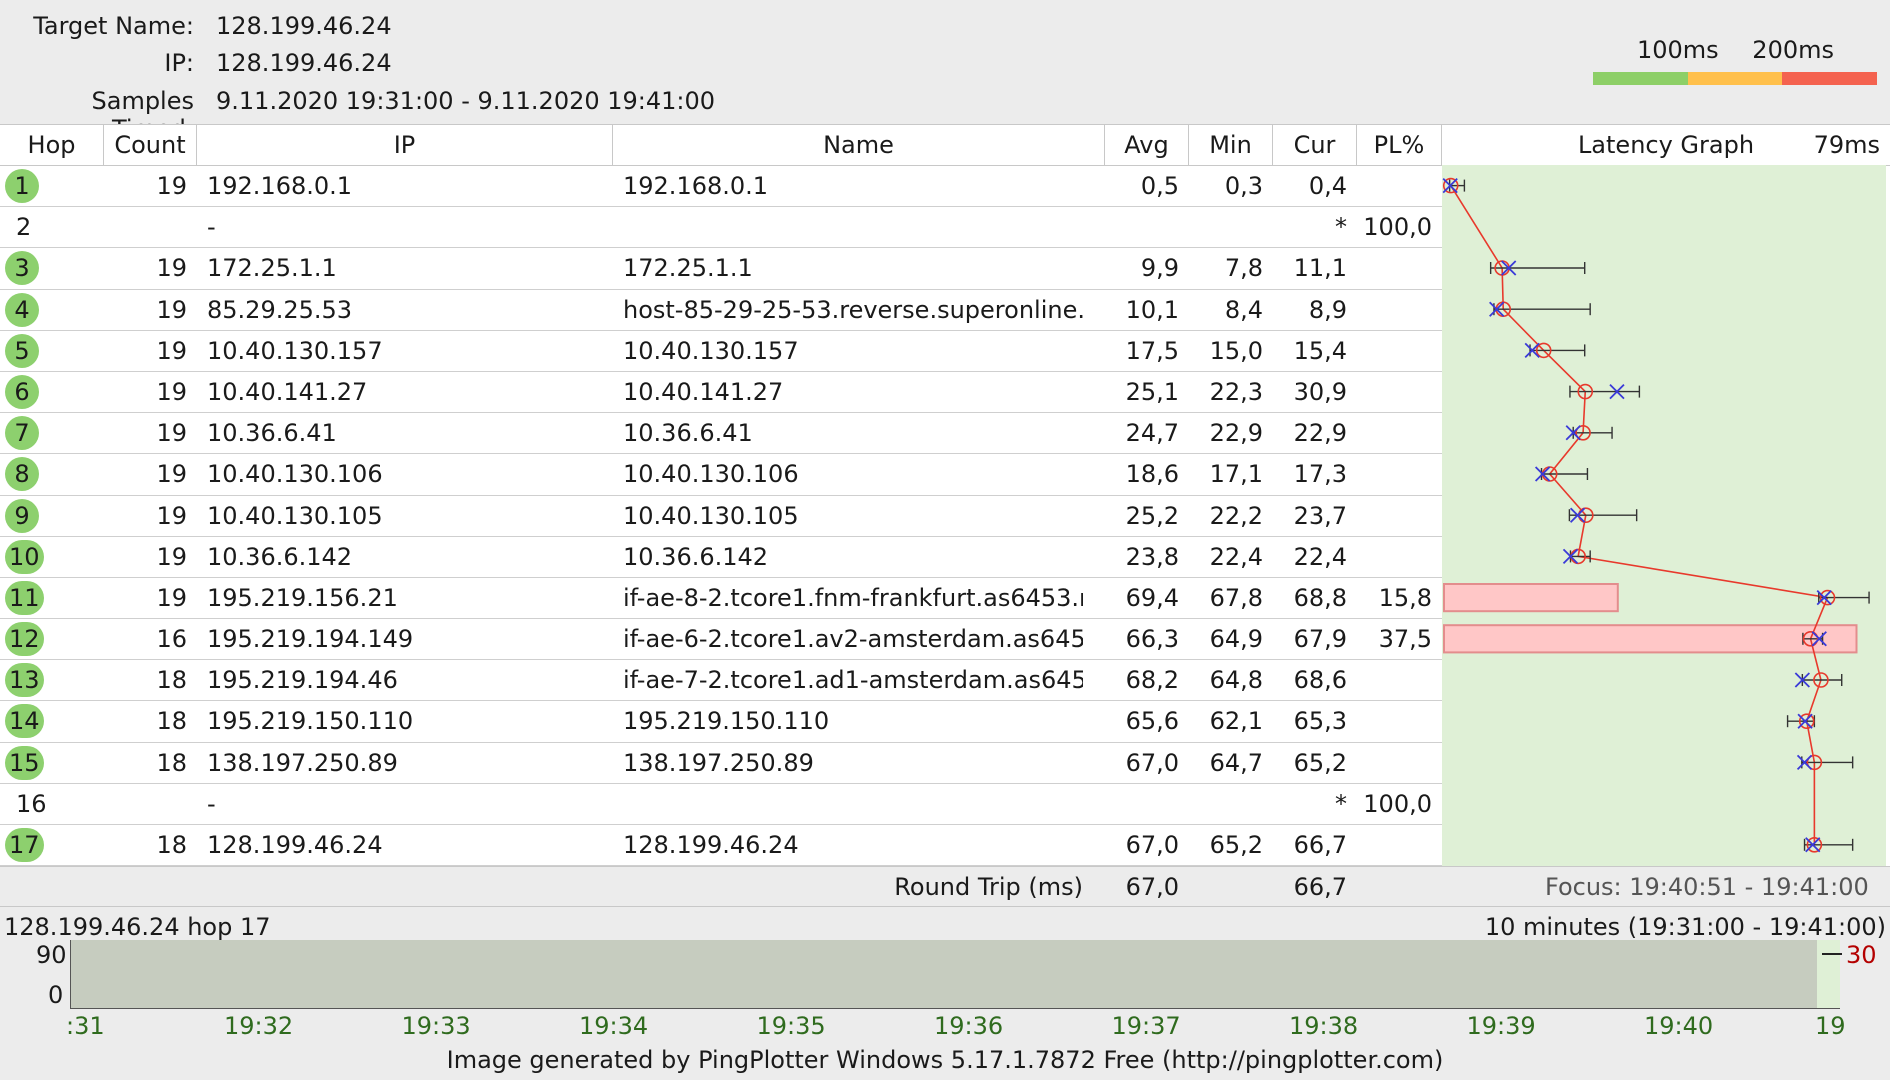  Describe the element at coordinates (1320, 762) in the screenshot. I see `hop-cur: 65,2` at that location.